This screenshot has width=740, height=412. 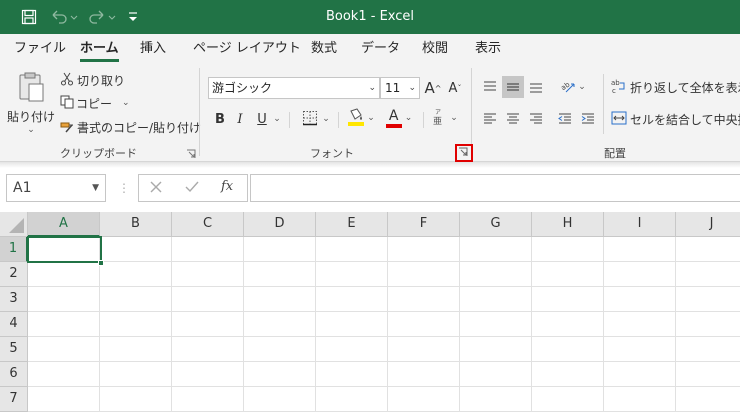 What do you see at coordinates (280, 299) in the screenshot?
I see `cell-d3` at bounding box center [280, 299].